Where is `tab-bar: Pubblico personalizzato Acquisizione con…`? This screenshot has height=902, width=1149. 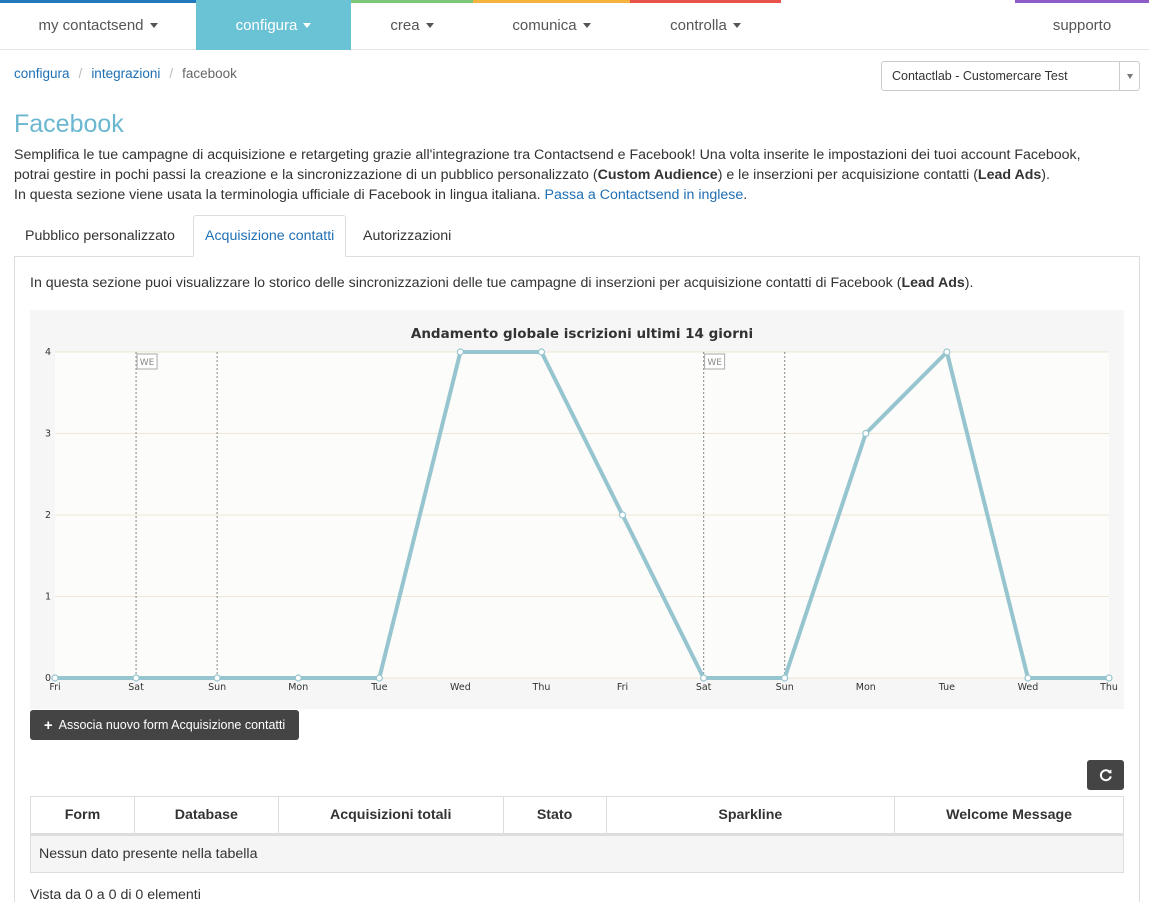 tab-bar: Pubblico personalizzato Acquisizione con… is located at coordinates (577, 236).